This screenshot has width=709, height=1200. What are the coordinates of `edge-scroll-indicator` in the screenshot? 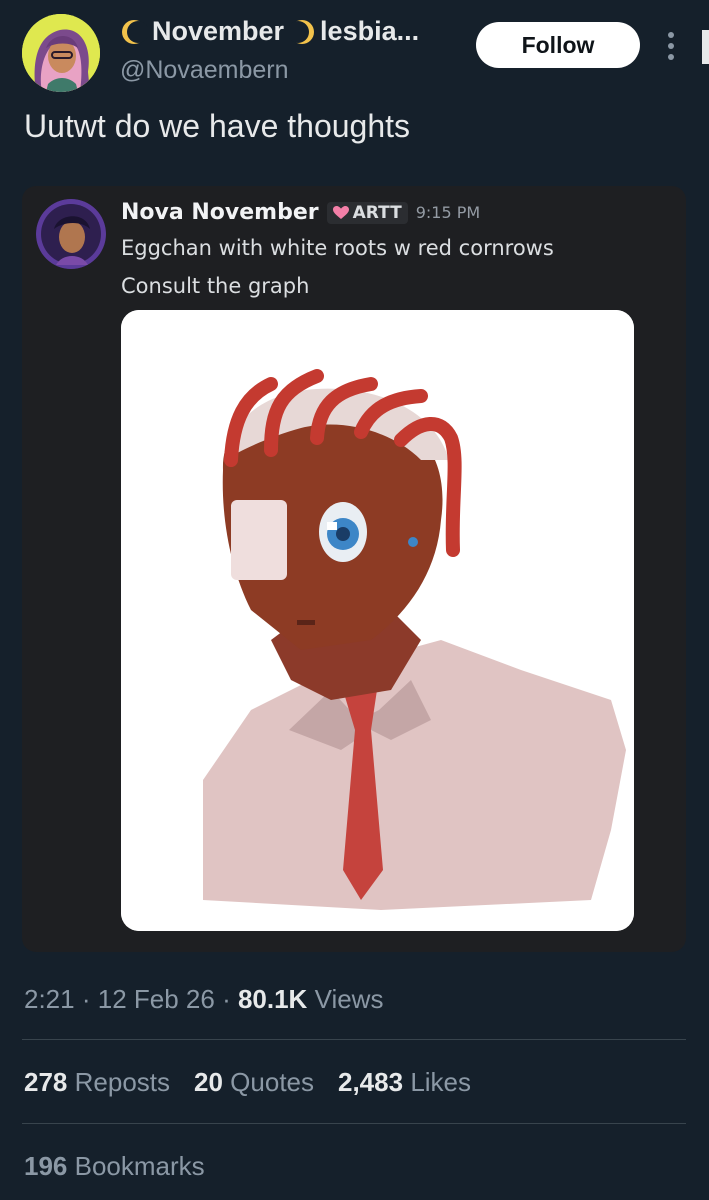 It's located at (705, 47).